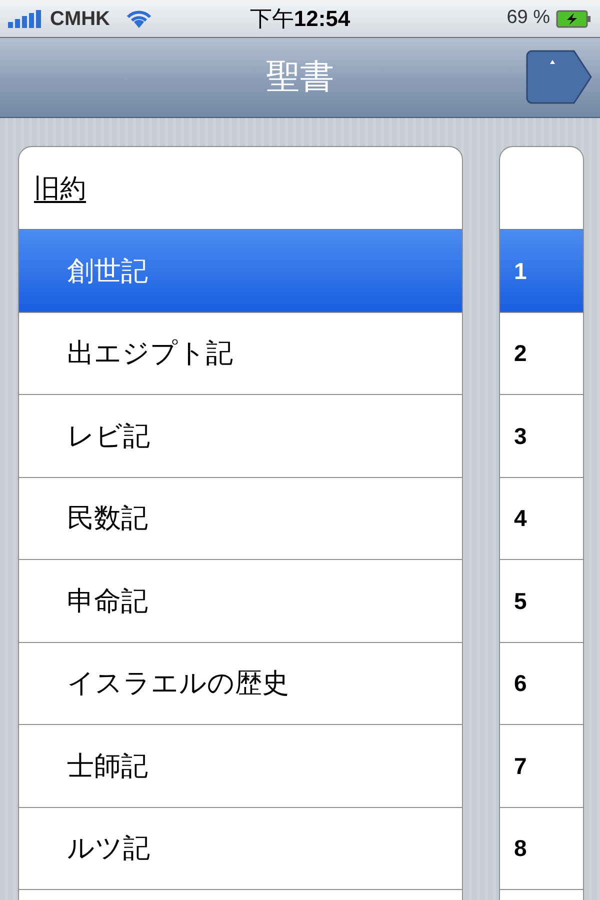 Image resolution: width=600 pixels, height=900 pixels. I want to click on battery-icon, so click(574, 19).